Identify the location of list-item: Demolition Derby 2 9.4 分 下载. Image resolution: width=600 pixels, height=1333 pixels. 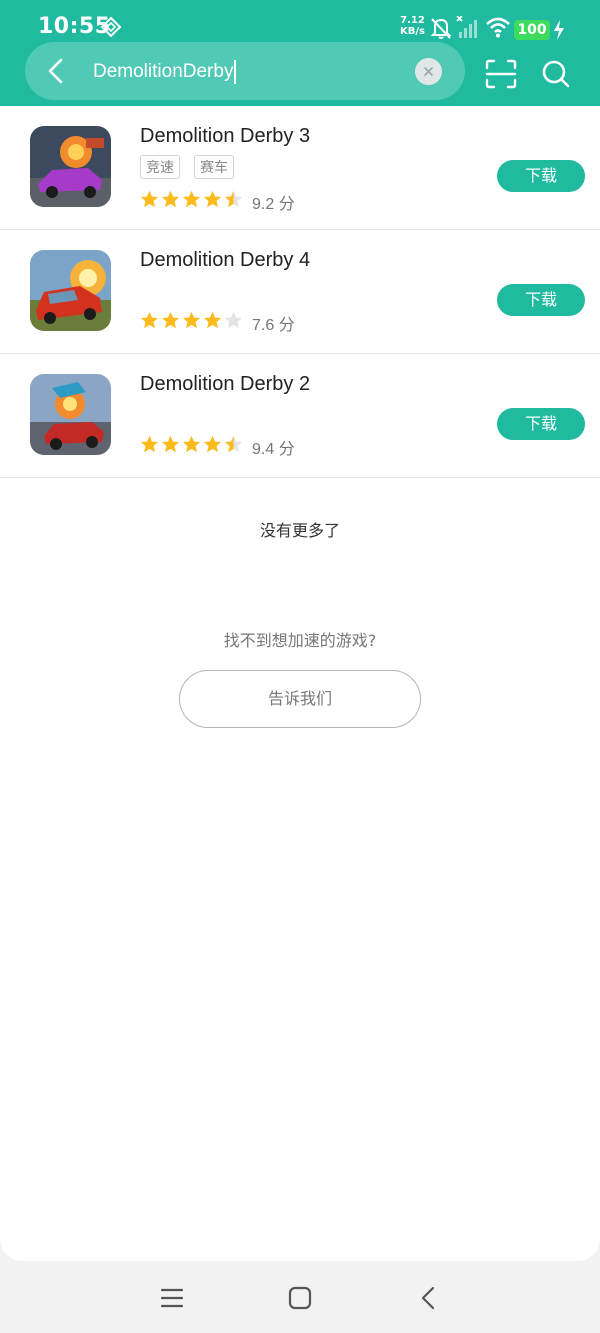
(300, 416).